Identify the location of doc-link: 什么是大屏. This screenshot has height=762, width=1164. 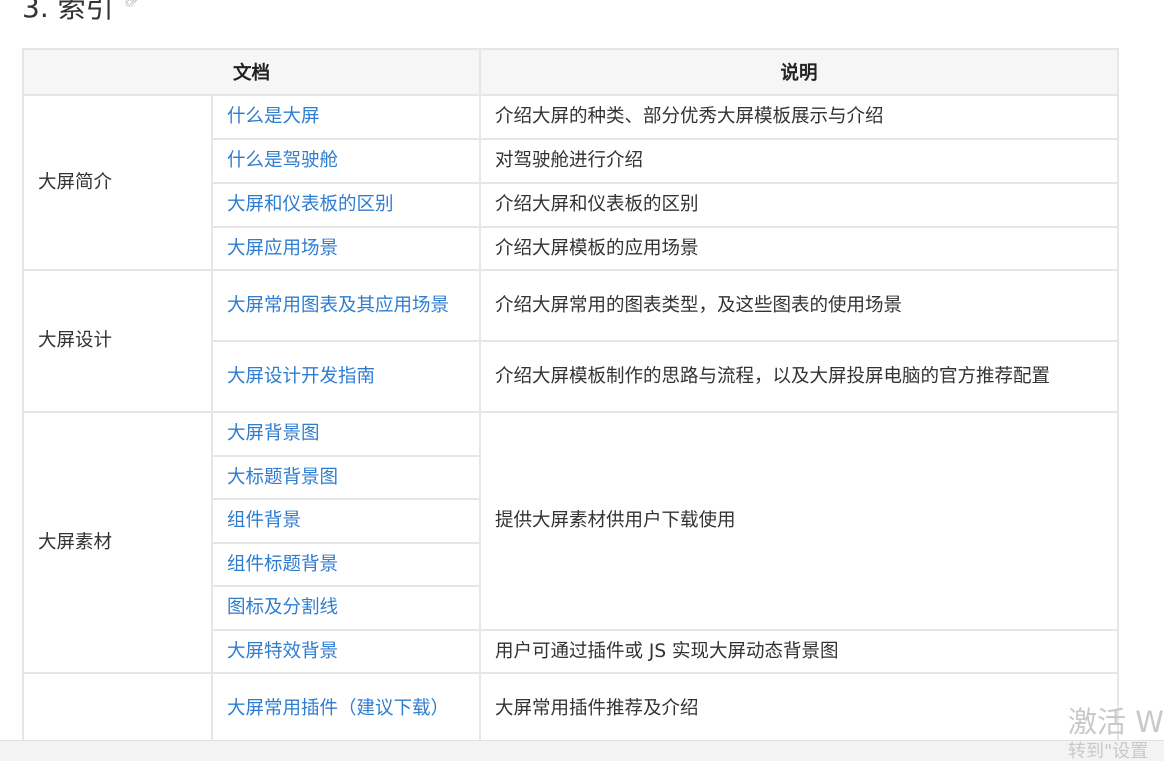
(273, 116).